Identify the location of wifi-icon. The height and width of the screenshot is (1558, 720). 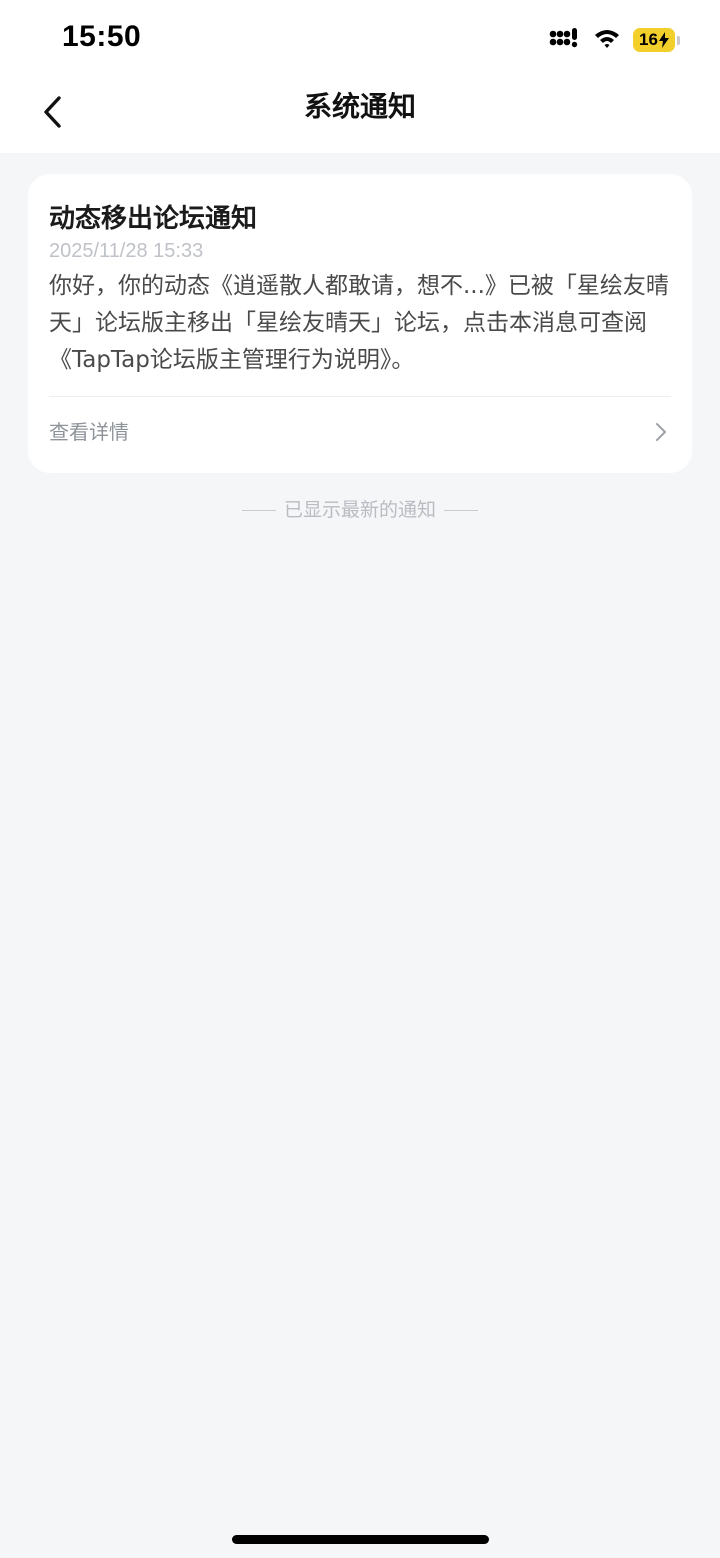
(607, 40).